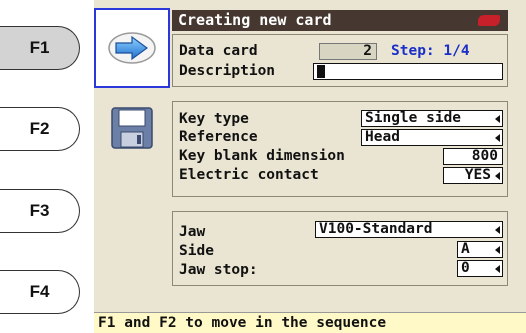 The width and height of the screenshot is (526, 333). I want to click on card-info-group: Data card 2 Step: 1/4 Description, so click(340, 60).